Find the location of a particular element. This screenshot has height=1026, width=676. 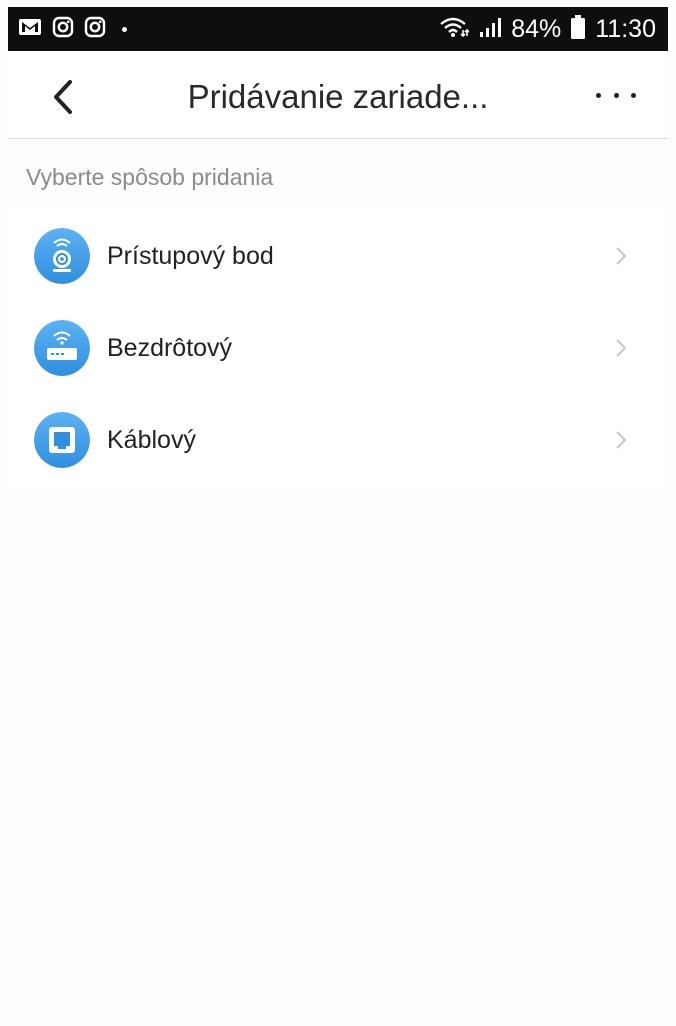

signal-icon is located at coordinates (490, 29).